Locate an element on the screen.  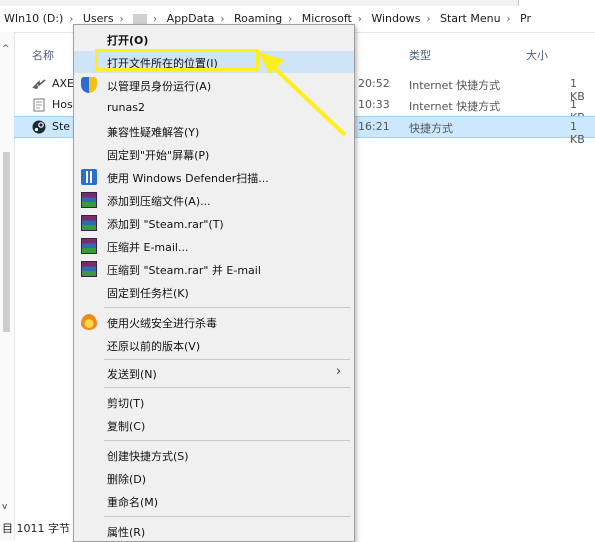
menu-item-send-to: 发送到(N) › is located at coordinates (214, 373).